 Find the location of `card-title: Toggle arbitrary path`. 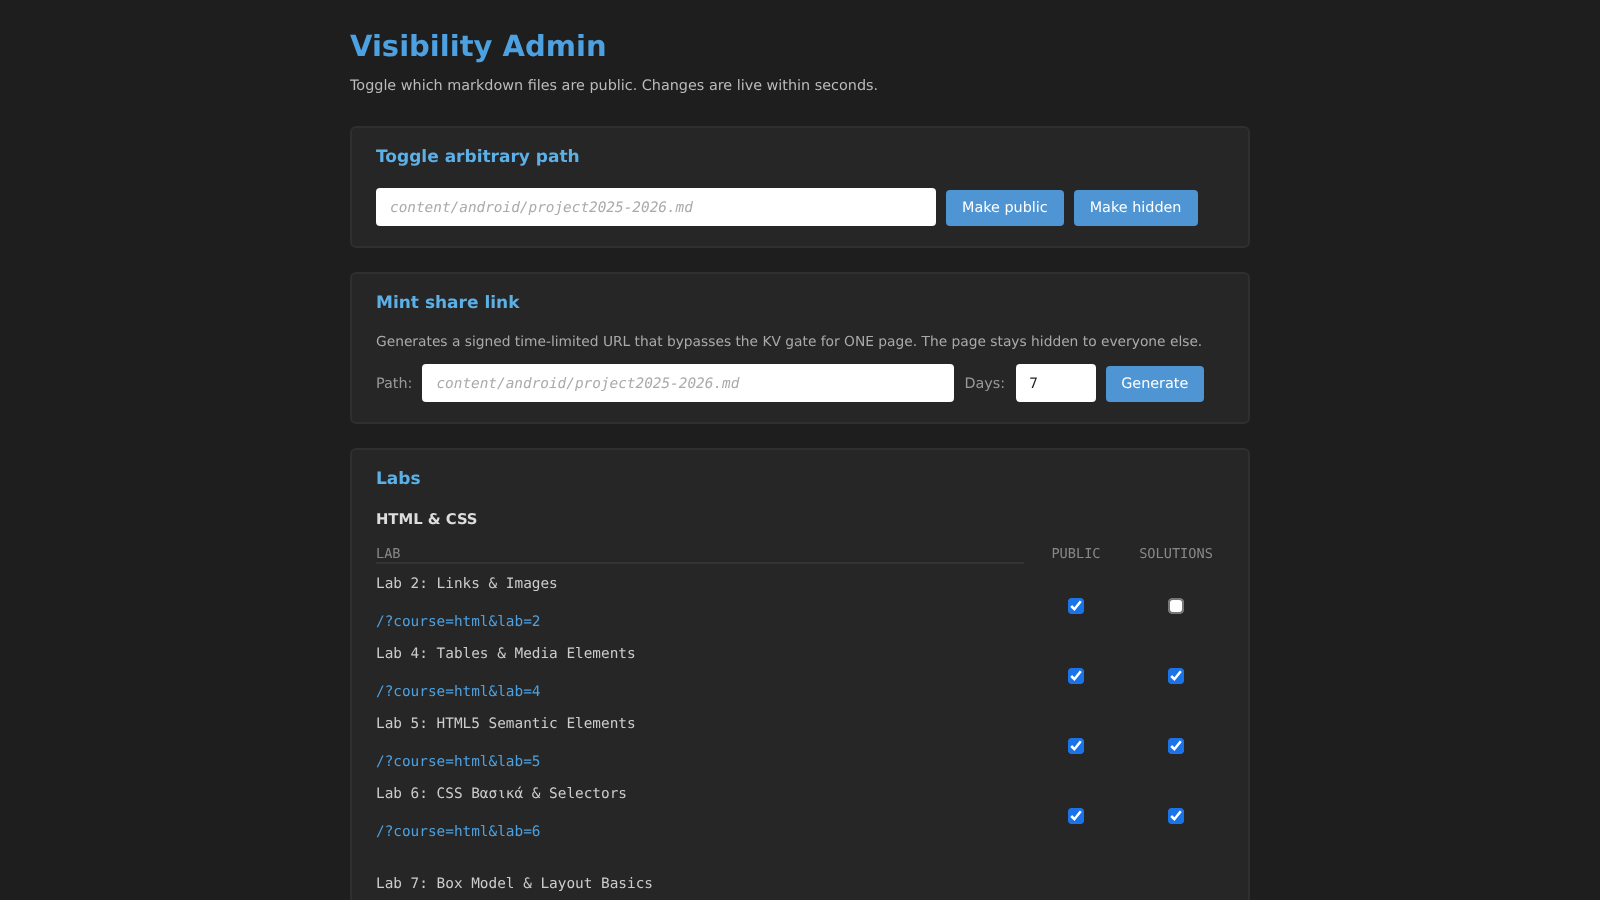

card-title: Toggle arbitrary path is located at coordinates (479, 158).